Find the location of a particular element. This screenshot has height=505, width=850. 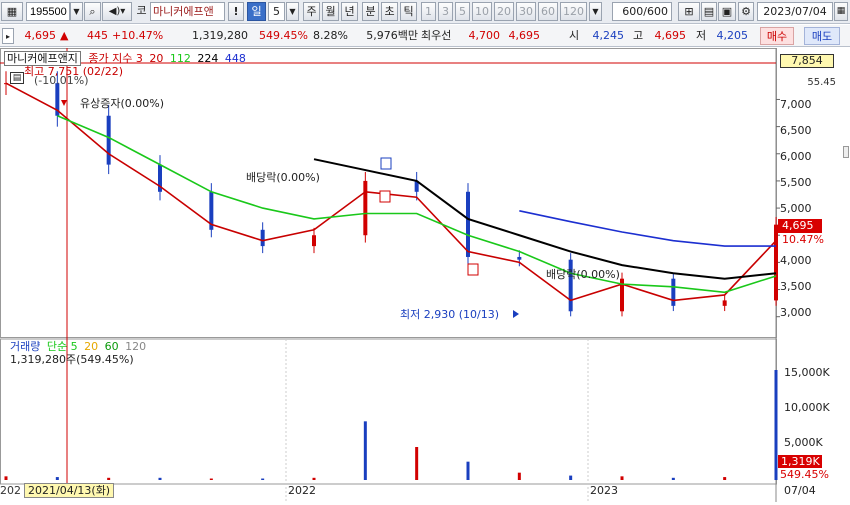

warning-button: ! is located at coordinates (236, 11).